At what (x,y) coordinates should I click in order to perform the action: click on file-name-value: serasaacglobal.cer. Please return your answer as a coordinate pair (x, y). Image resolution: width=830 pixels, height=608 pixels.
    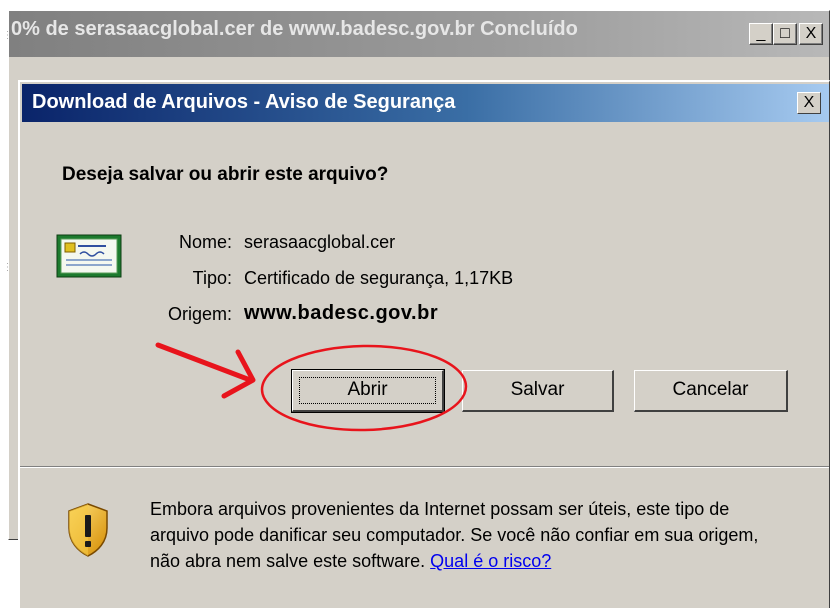
    Looking at the image, I should click on (320, 242).